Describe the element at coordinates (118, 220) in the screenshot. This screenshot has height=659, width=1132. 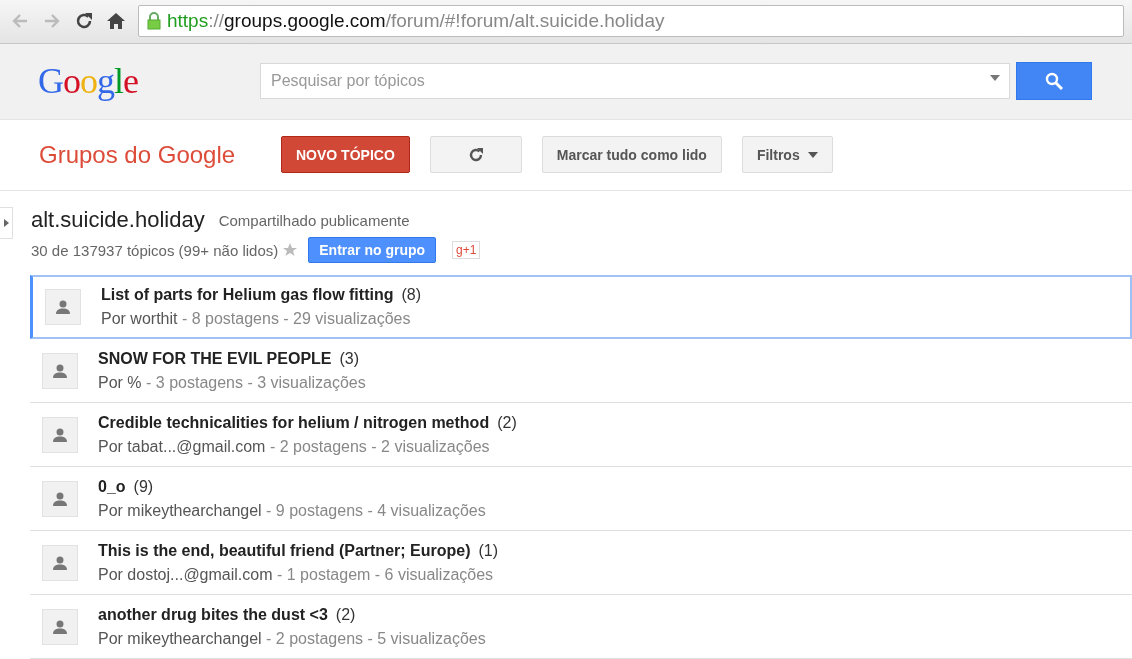
I see `group-name: alt.suicide.holiday` at that location.